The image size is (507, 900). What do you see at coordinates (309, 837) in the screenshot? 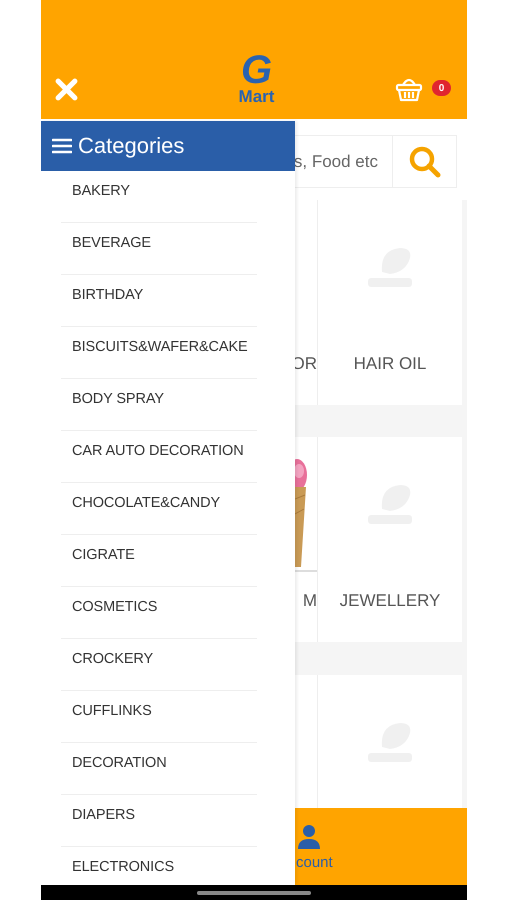
I see `user-icon` at bounding box center [309, 837].